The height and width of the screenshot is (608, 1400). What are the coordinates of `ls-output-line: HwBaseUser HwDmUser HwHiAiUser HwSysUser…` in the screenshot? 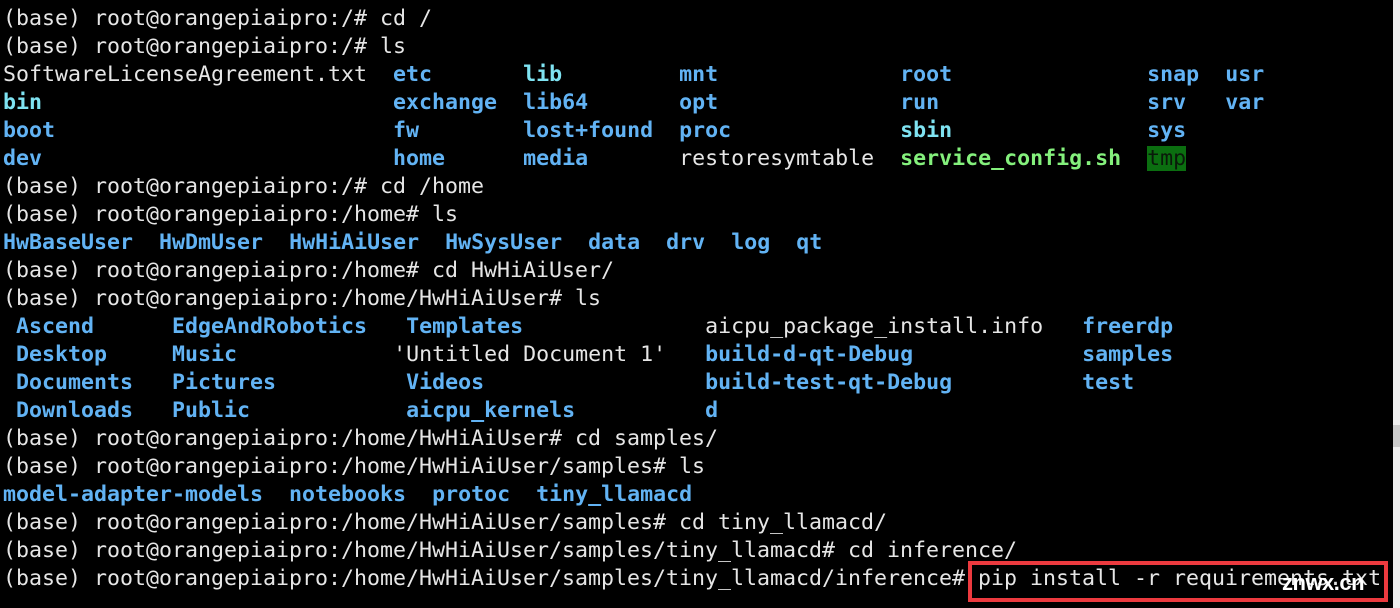 It's located at (692, 243).